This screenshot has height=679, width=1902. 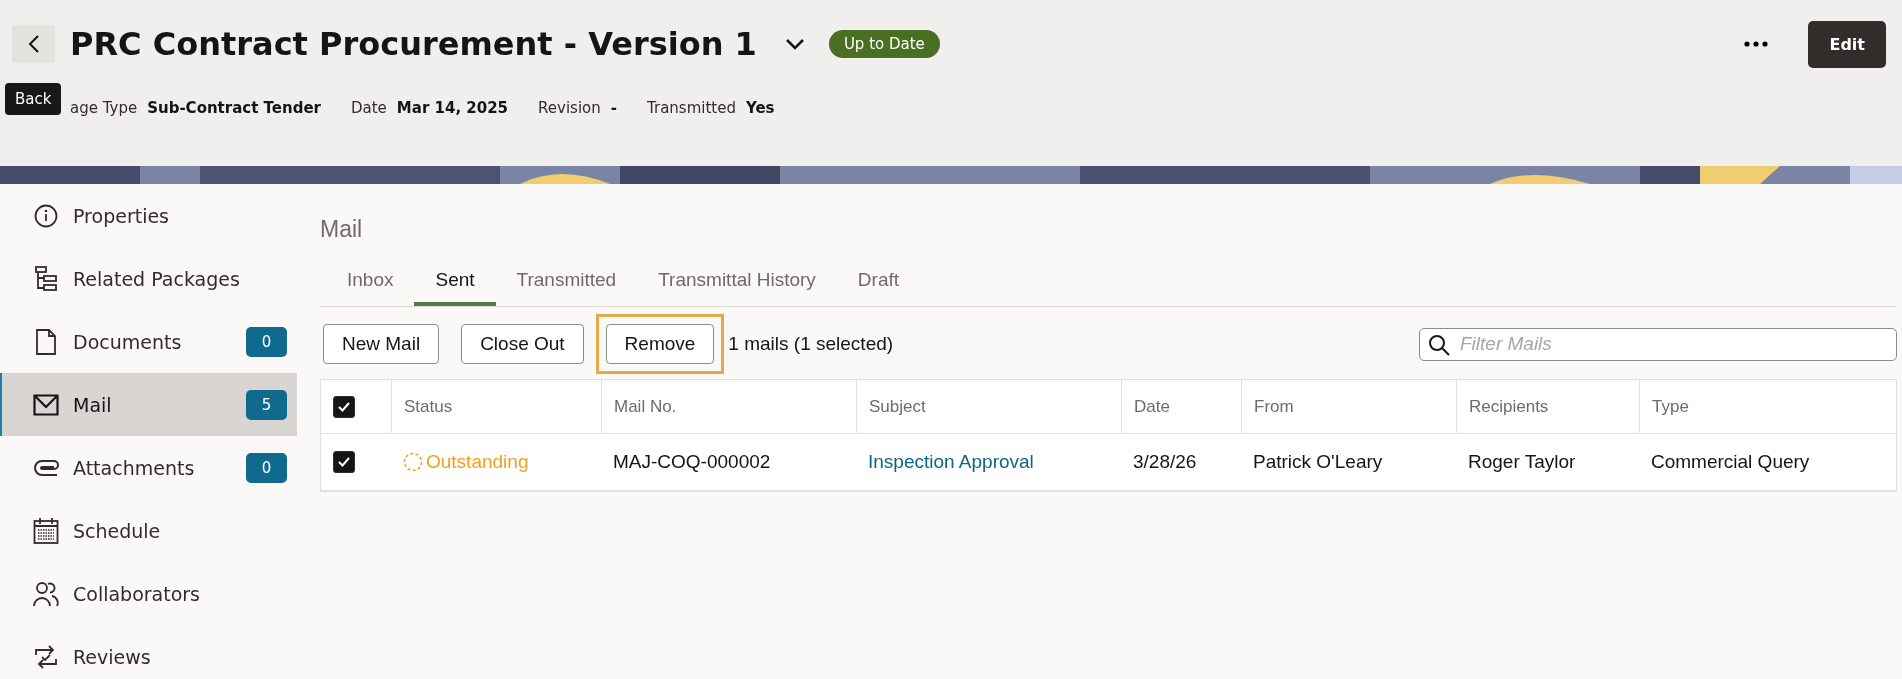 What do you see at coordinates (811, 344) in the screenshot?
I see `selection-summary: 1 mails (1 selected)` at bounding box center [811, 344].